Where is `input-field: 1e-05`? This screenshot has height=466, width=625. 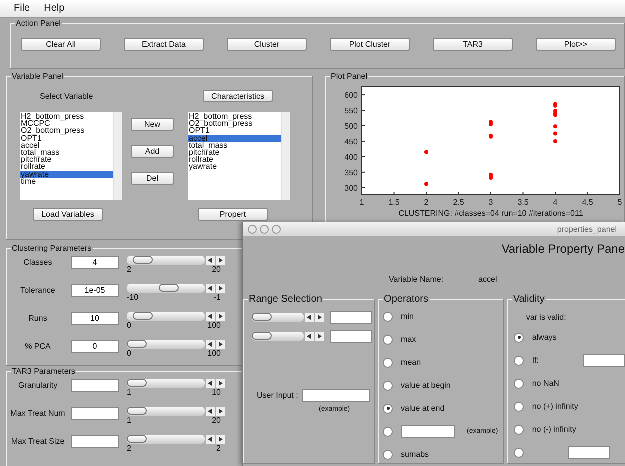 input-field: 1e-05 is located at coordinates (95, 290).